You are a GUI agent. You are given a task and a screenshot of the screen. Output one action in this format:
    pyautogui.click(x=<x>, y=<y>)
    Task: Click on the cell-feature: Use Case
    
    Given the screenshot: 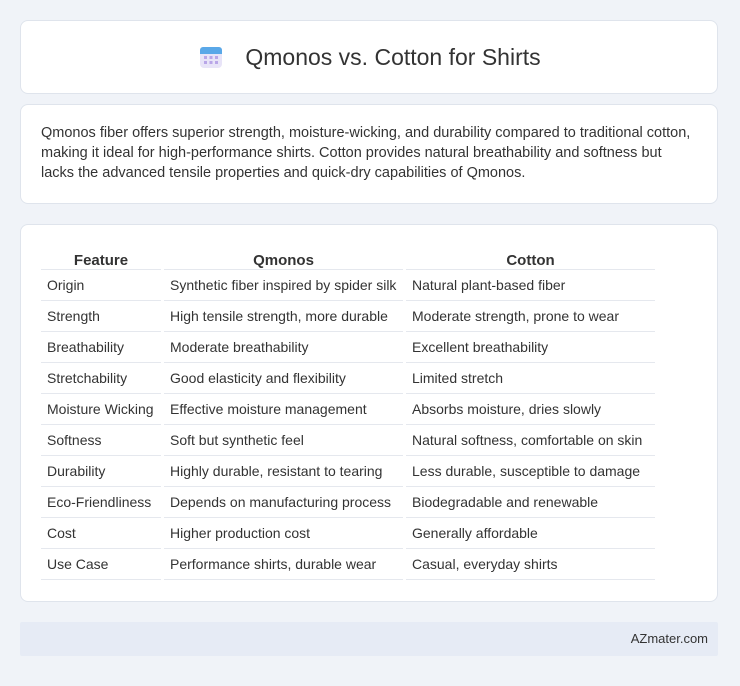 What is the action you would take?
    pyautogui.click(x=101, y=564)
    